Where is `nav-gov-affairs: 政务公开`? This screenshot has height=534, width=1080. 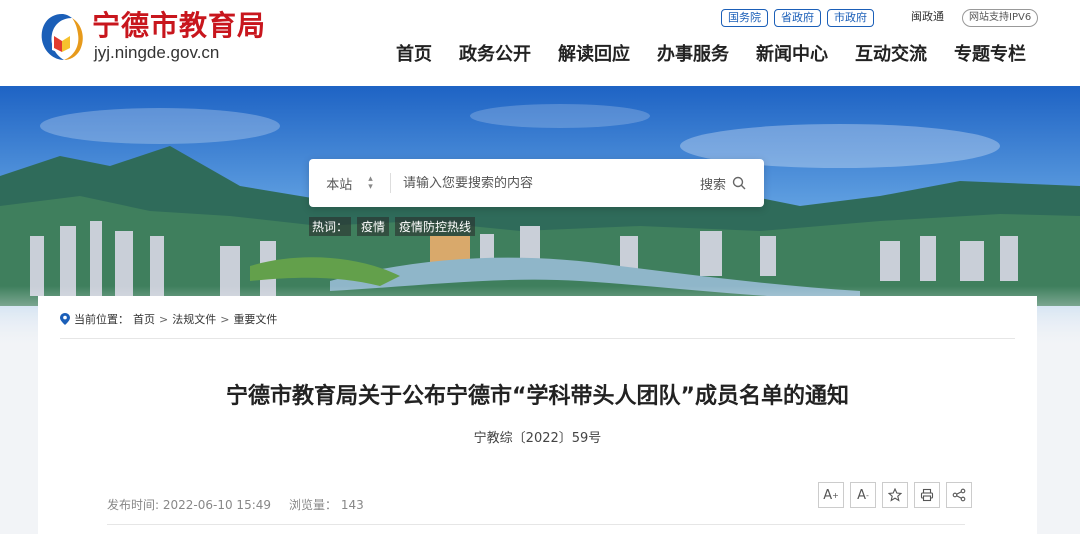 nav-gov-affairs: 政务公开 is located at coordinates (495, 55).